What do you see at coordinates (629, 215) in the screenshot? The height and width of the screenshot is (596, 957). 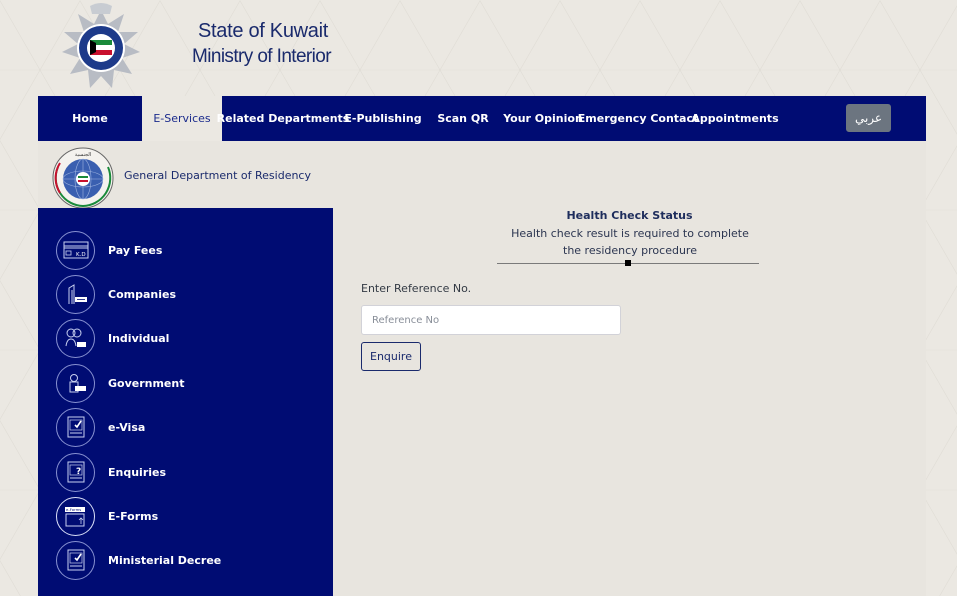 I see `page-title: Health Check Status` at bounding box center [629, 215].